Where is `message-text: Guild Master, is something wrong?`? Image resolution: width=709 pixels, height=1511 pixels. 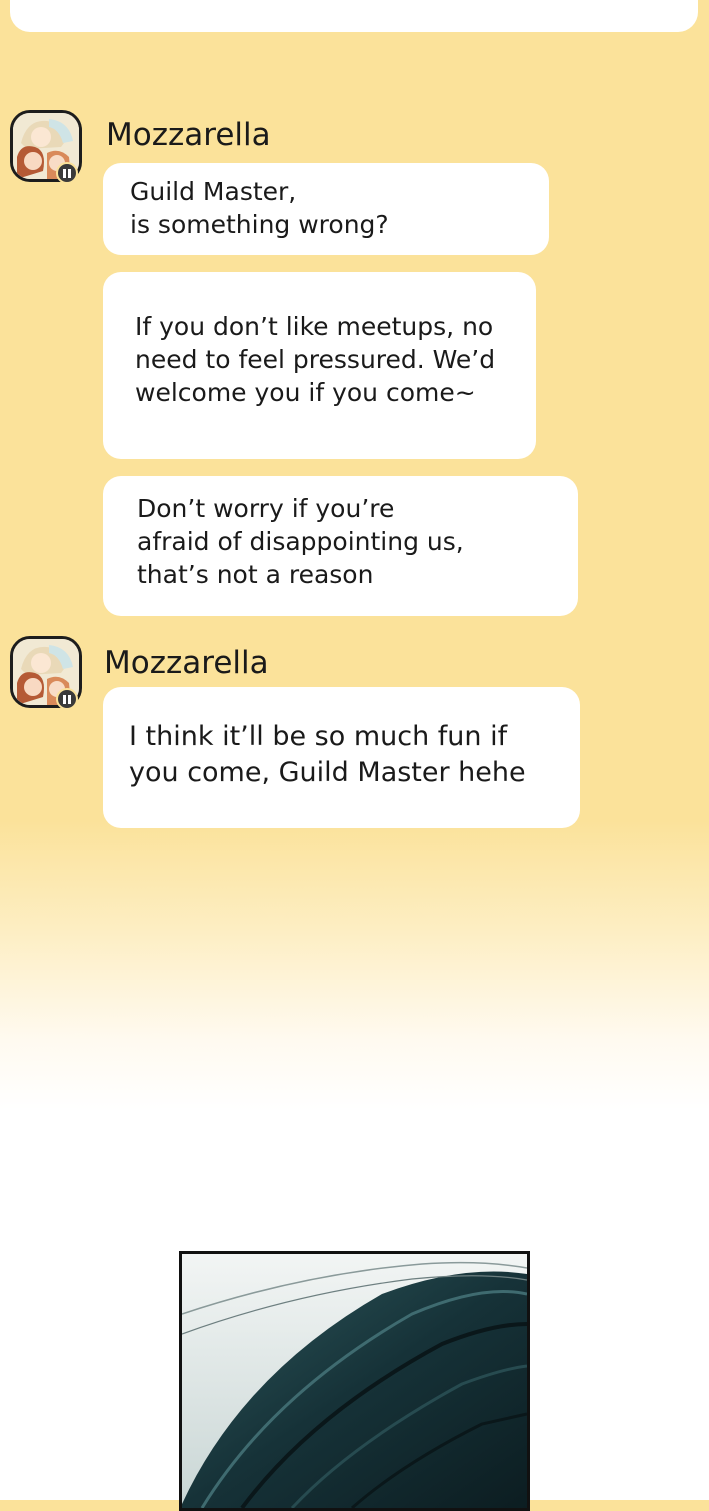
message-text: Guild Master, is something wrong? is located at coordinates (259, 208).